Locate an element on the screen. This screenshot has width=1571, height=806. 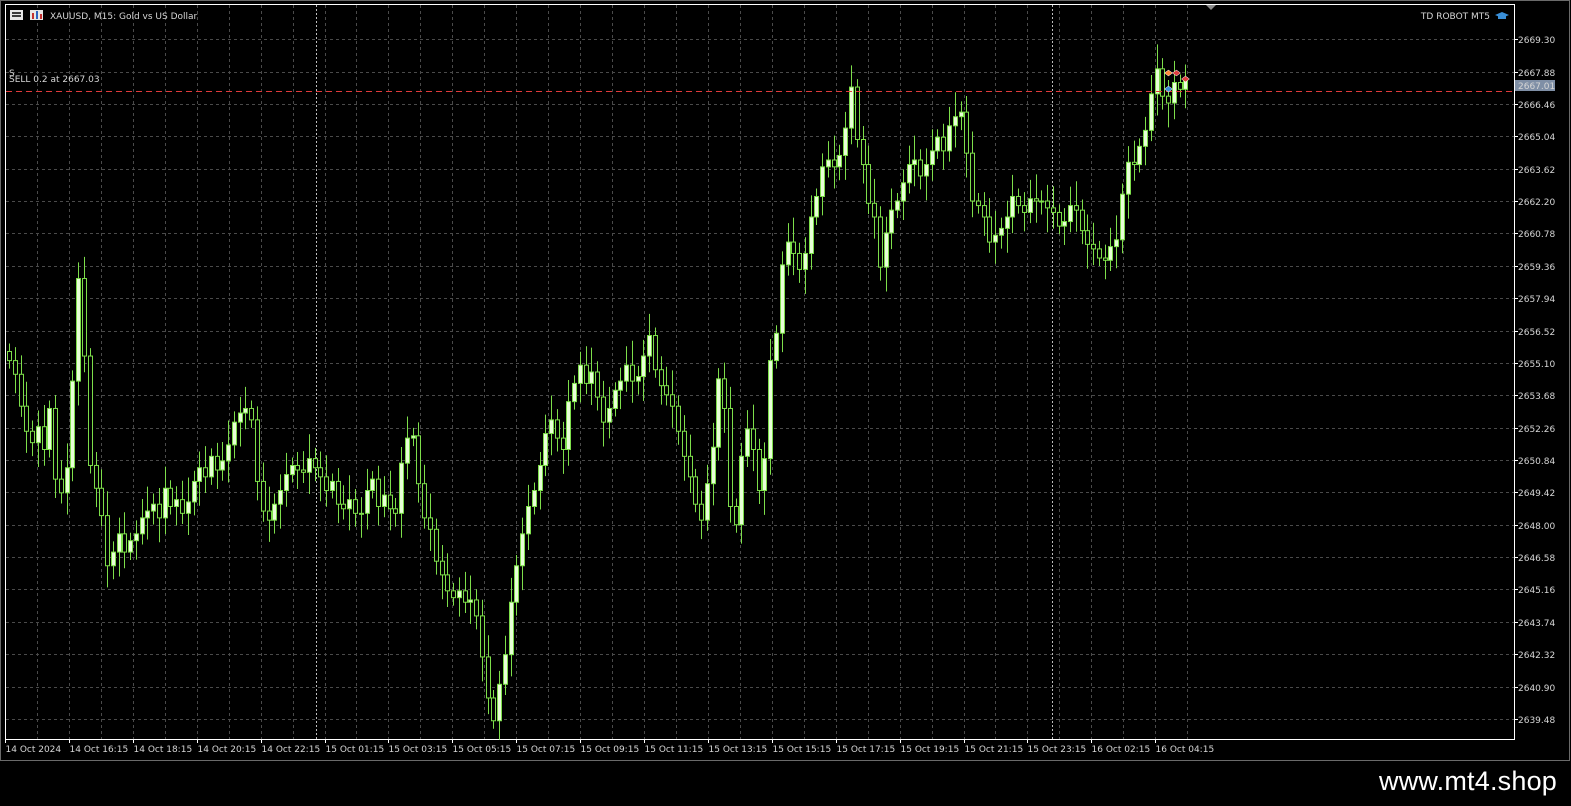
x-tick-label: 16 Oct 04:15 is located at coordinates (1185, 750).